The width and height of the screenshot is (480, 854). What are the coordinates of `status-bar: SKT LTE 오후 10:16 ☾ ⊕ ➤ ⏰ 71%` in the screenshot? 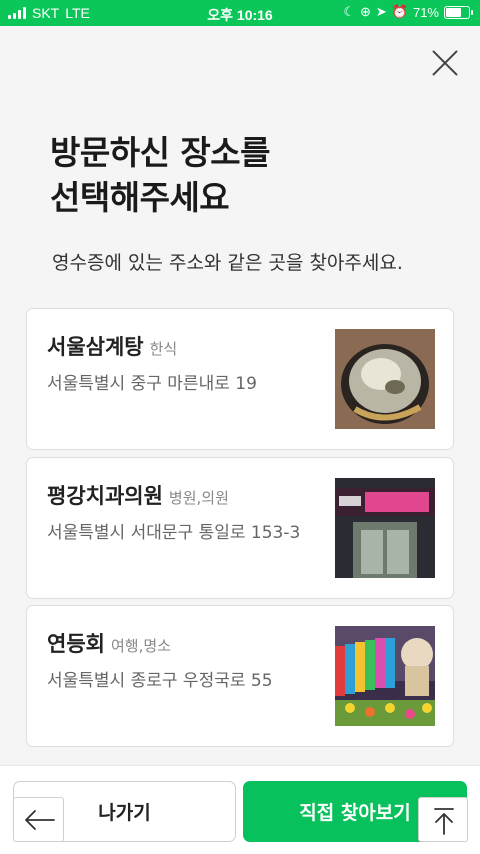 It's located at (240, 13).